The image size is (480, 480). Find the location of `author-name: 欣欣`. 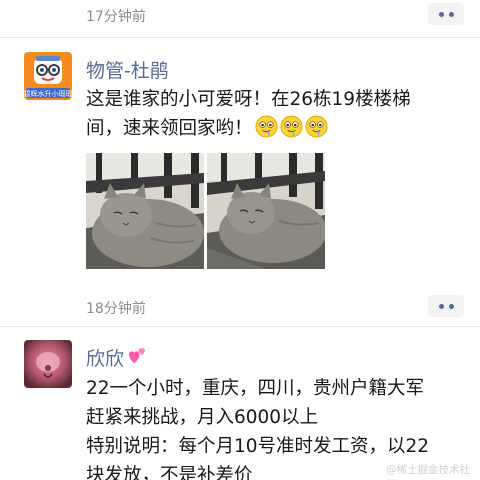

author-name: 欣欣 is located at coordinates (117, 357).